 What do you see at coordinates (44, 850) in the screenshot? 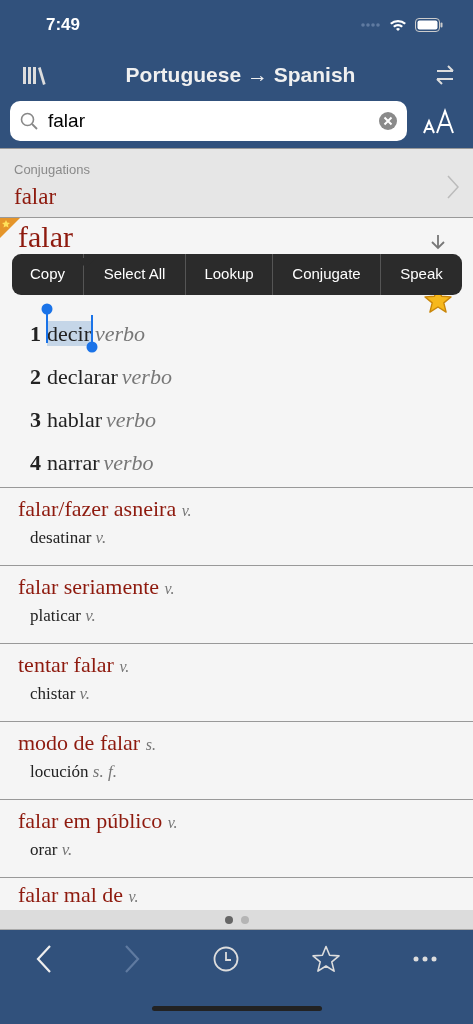
I see `translation: orar` at bounding box center [44, 850].